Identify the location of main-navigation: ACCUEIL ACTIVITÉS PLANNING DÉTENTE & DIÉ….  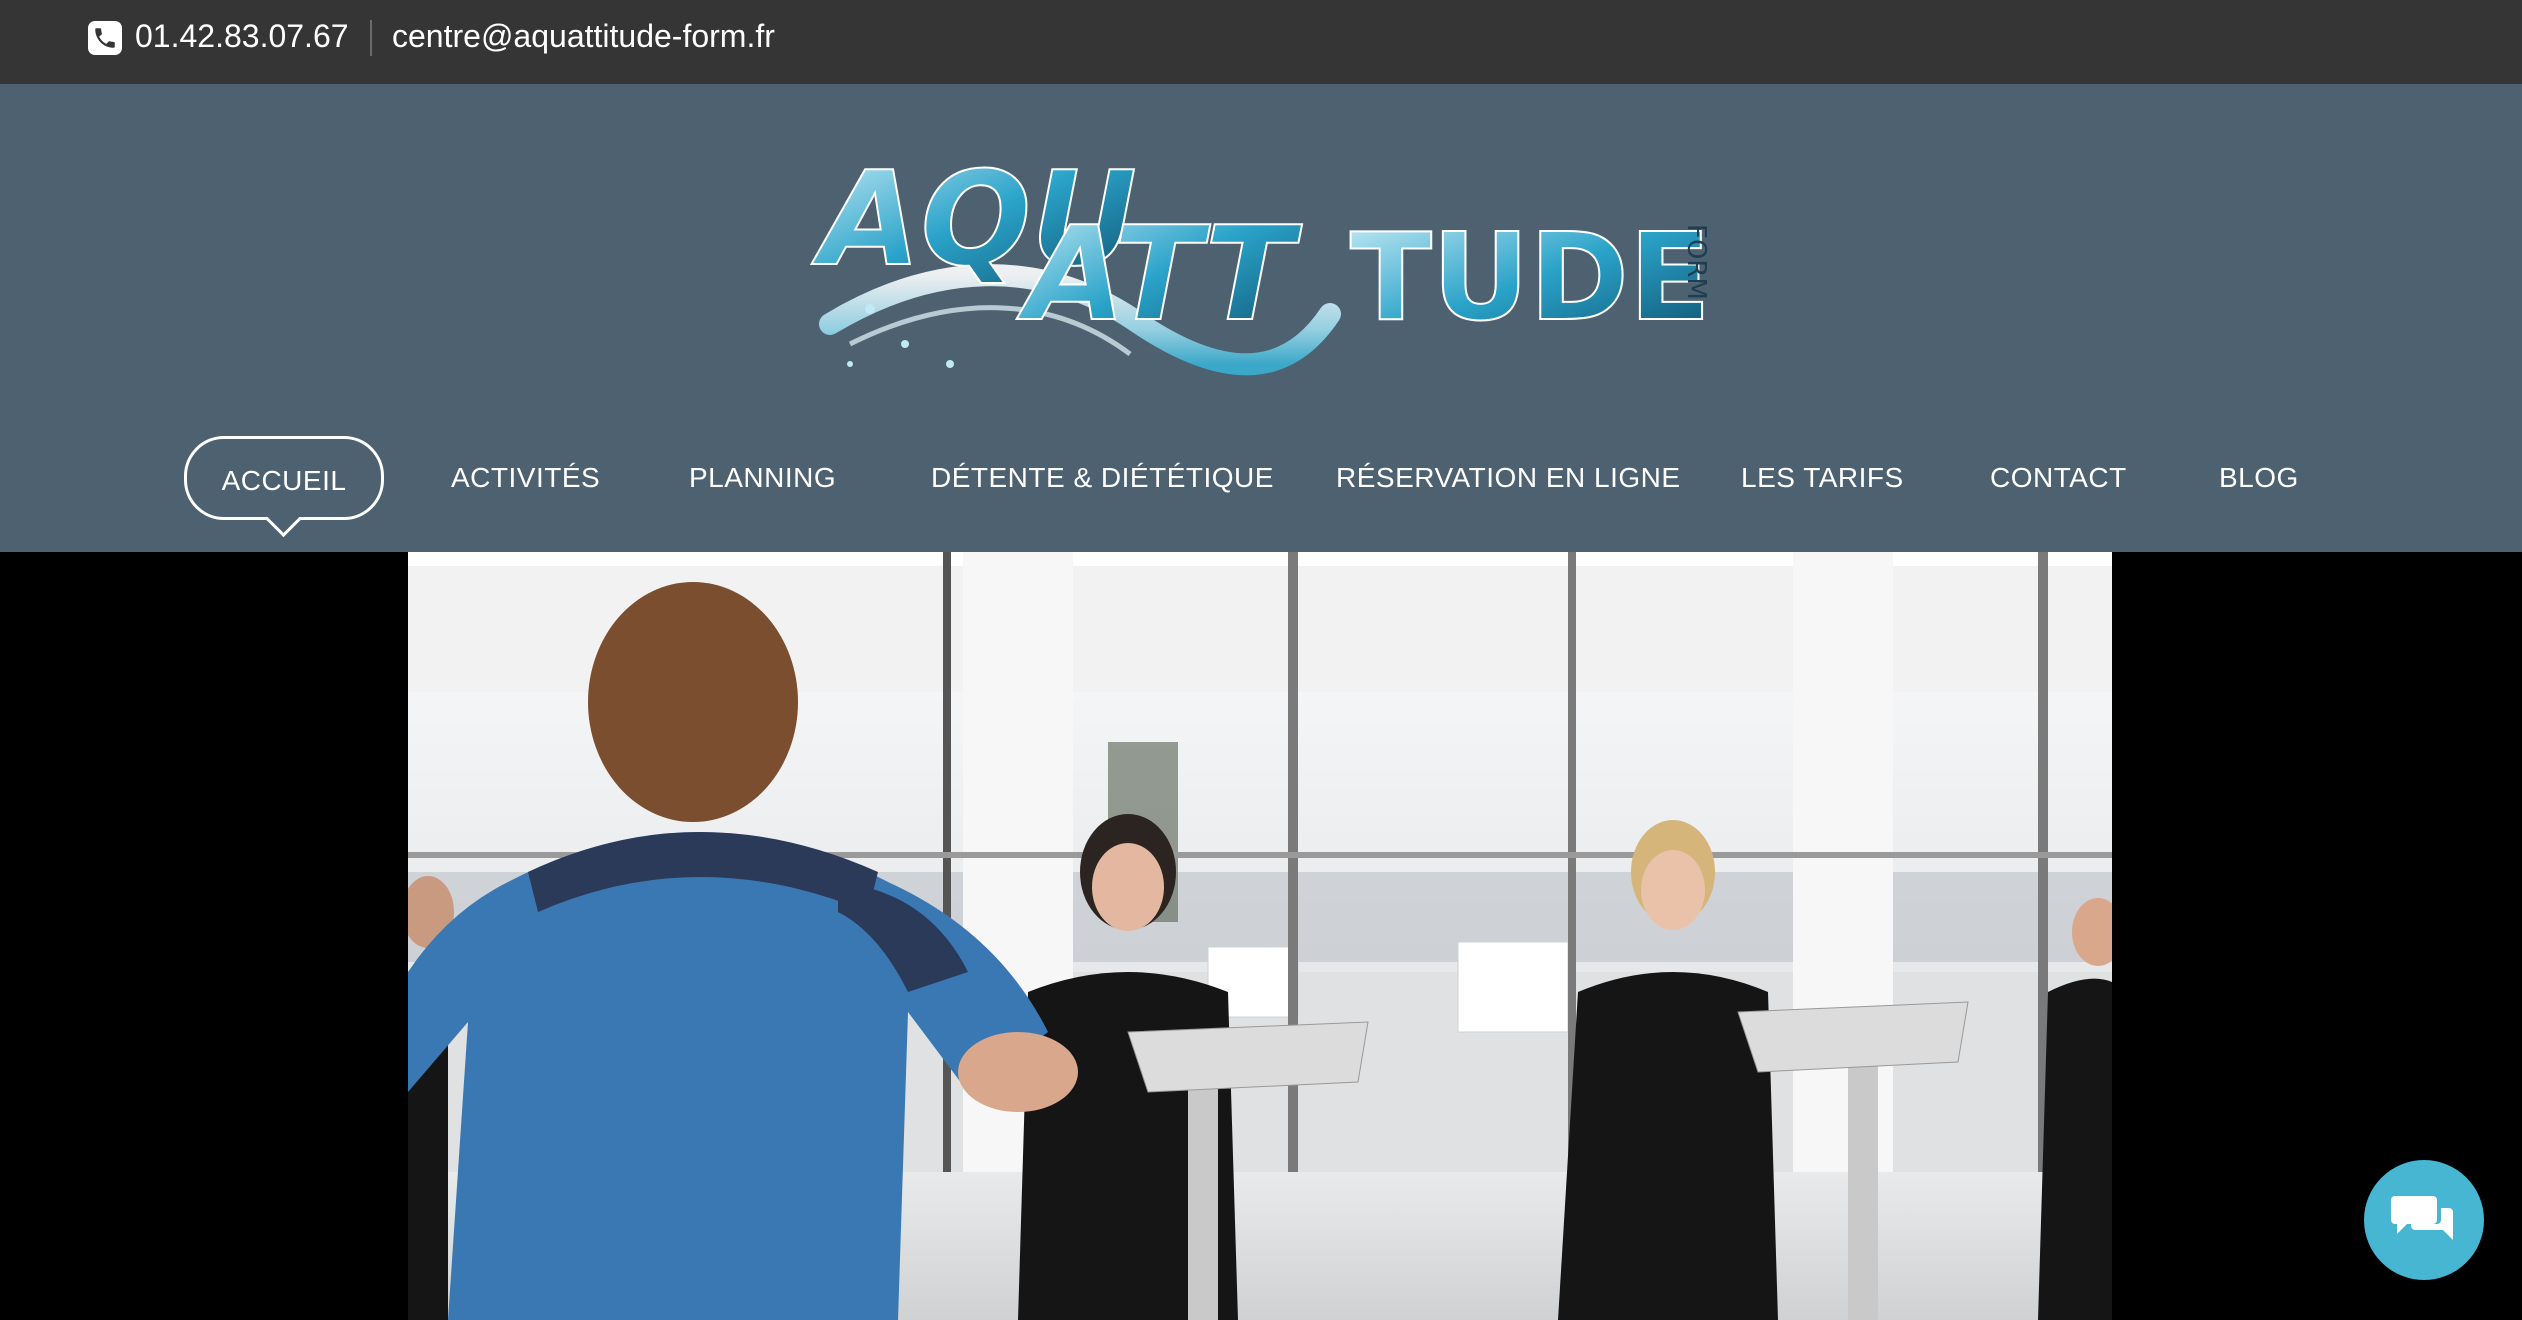
(1261, 486).